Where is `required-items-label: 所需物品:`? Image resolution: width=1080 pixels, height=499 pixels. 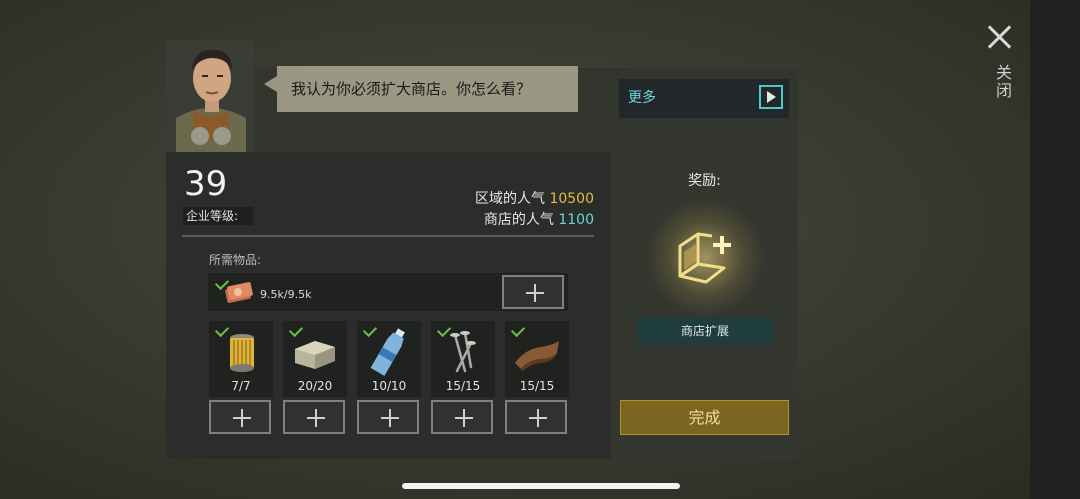
required-items-label: 所需物品: is located at coordinates (235, 260).